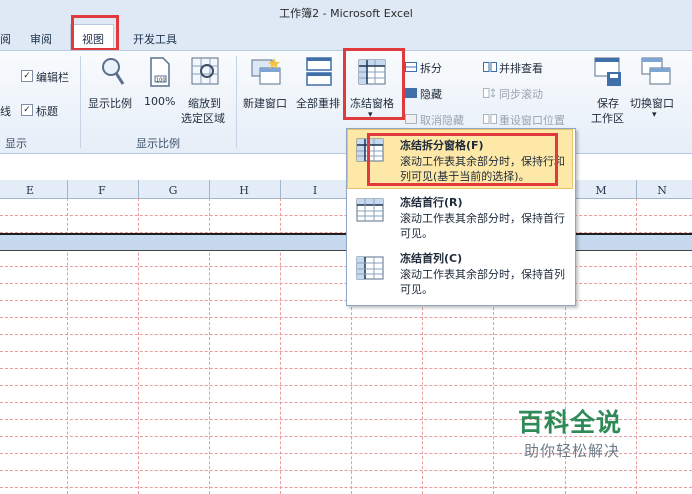  Describe the element at coordinates (30, 190) in the screenshot. I see `column-header-e: E` at that location.